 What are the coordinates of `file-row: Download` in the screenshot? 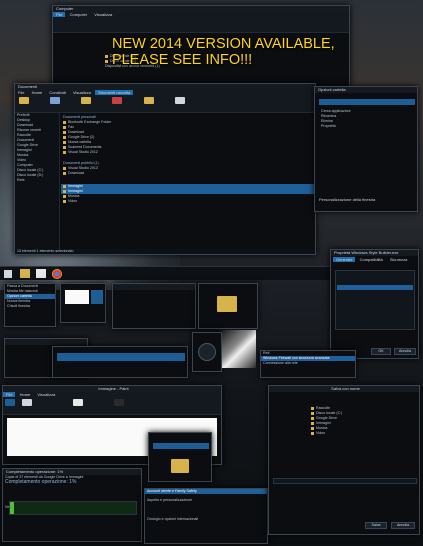 It's located at (188, 173).